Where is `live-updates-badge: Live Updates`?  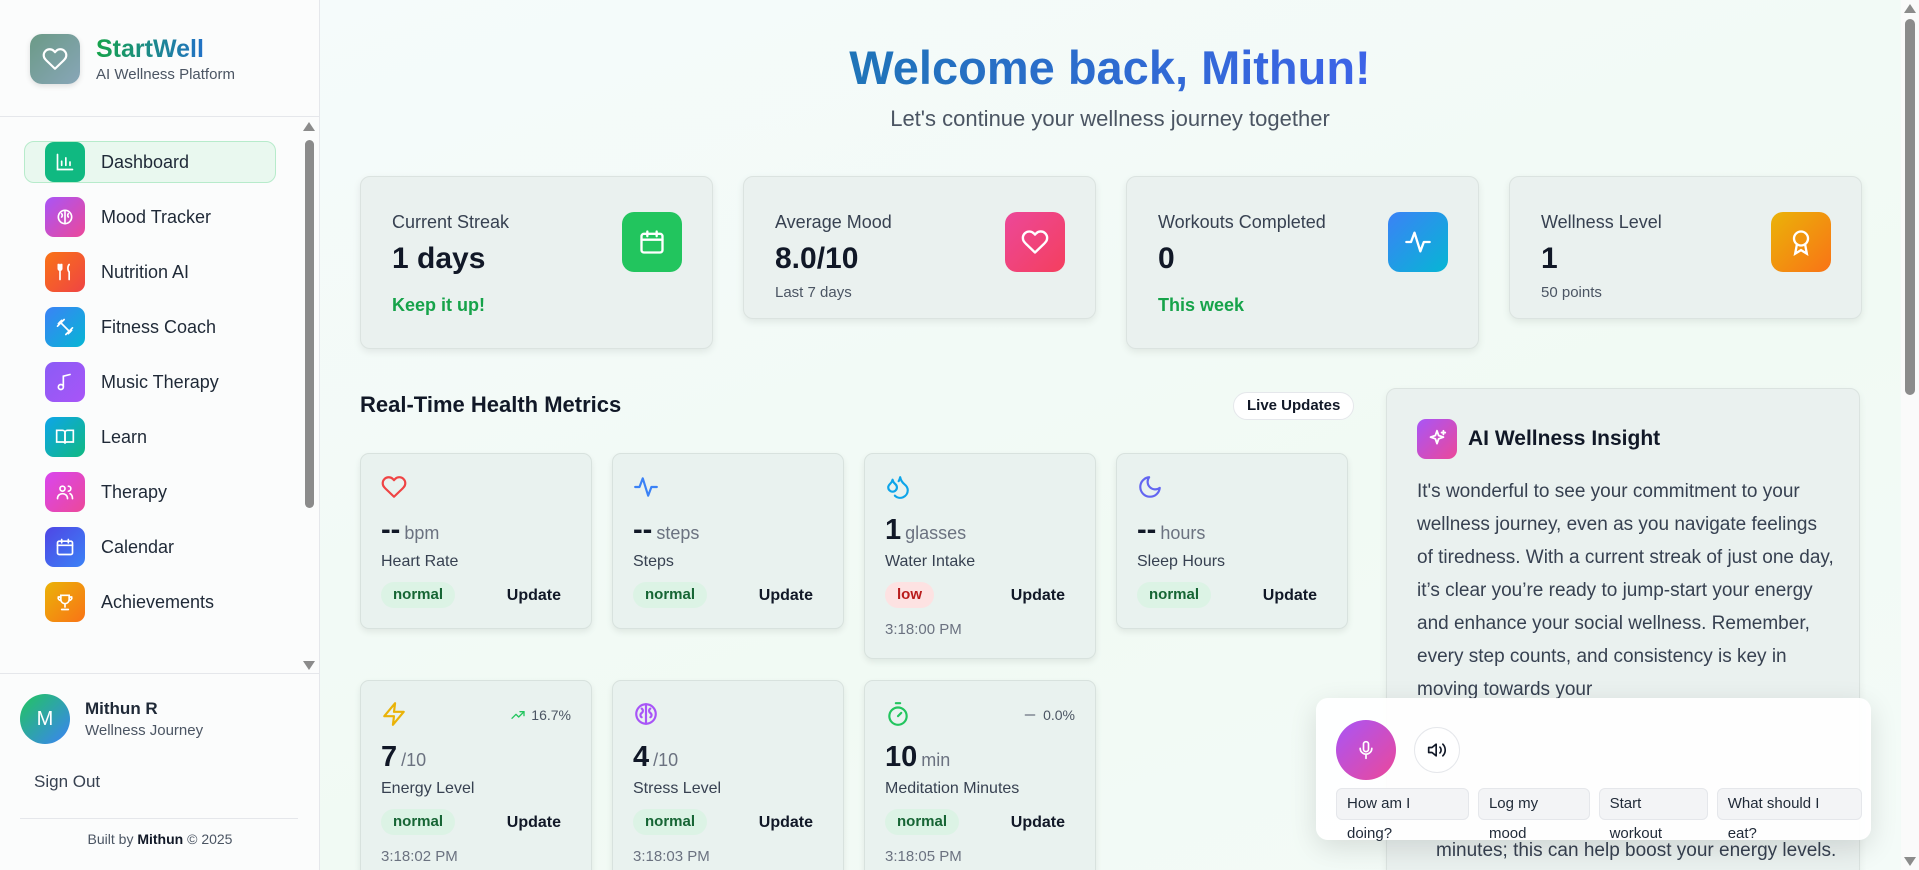 live-updates-badge: Live Updates is located at coordinates (1294, 406).